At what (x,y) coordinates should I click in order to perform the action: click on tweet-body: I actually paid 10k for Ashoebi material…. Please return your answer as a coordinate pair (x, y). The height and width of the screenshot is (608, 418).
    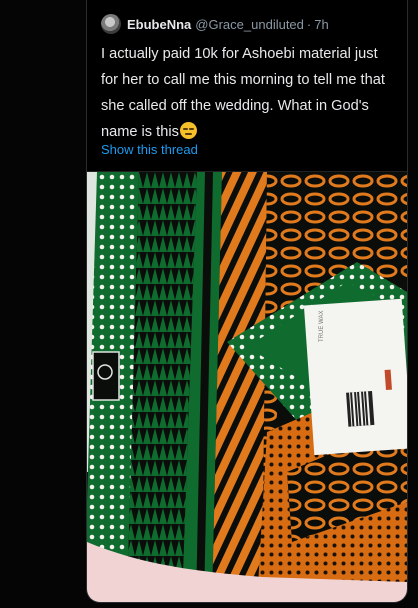
    Looking at the image, I should click on (243, 93).